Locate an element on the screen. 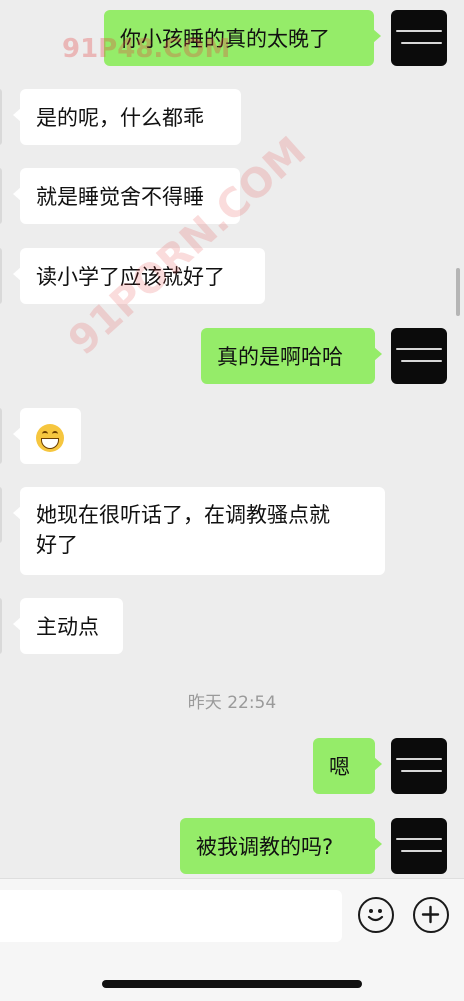 The height and width of the screenshot is (1001, 464). message-text: 主动点 is located at coordinates (67, 627).